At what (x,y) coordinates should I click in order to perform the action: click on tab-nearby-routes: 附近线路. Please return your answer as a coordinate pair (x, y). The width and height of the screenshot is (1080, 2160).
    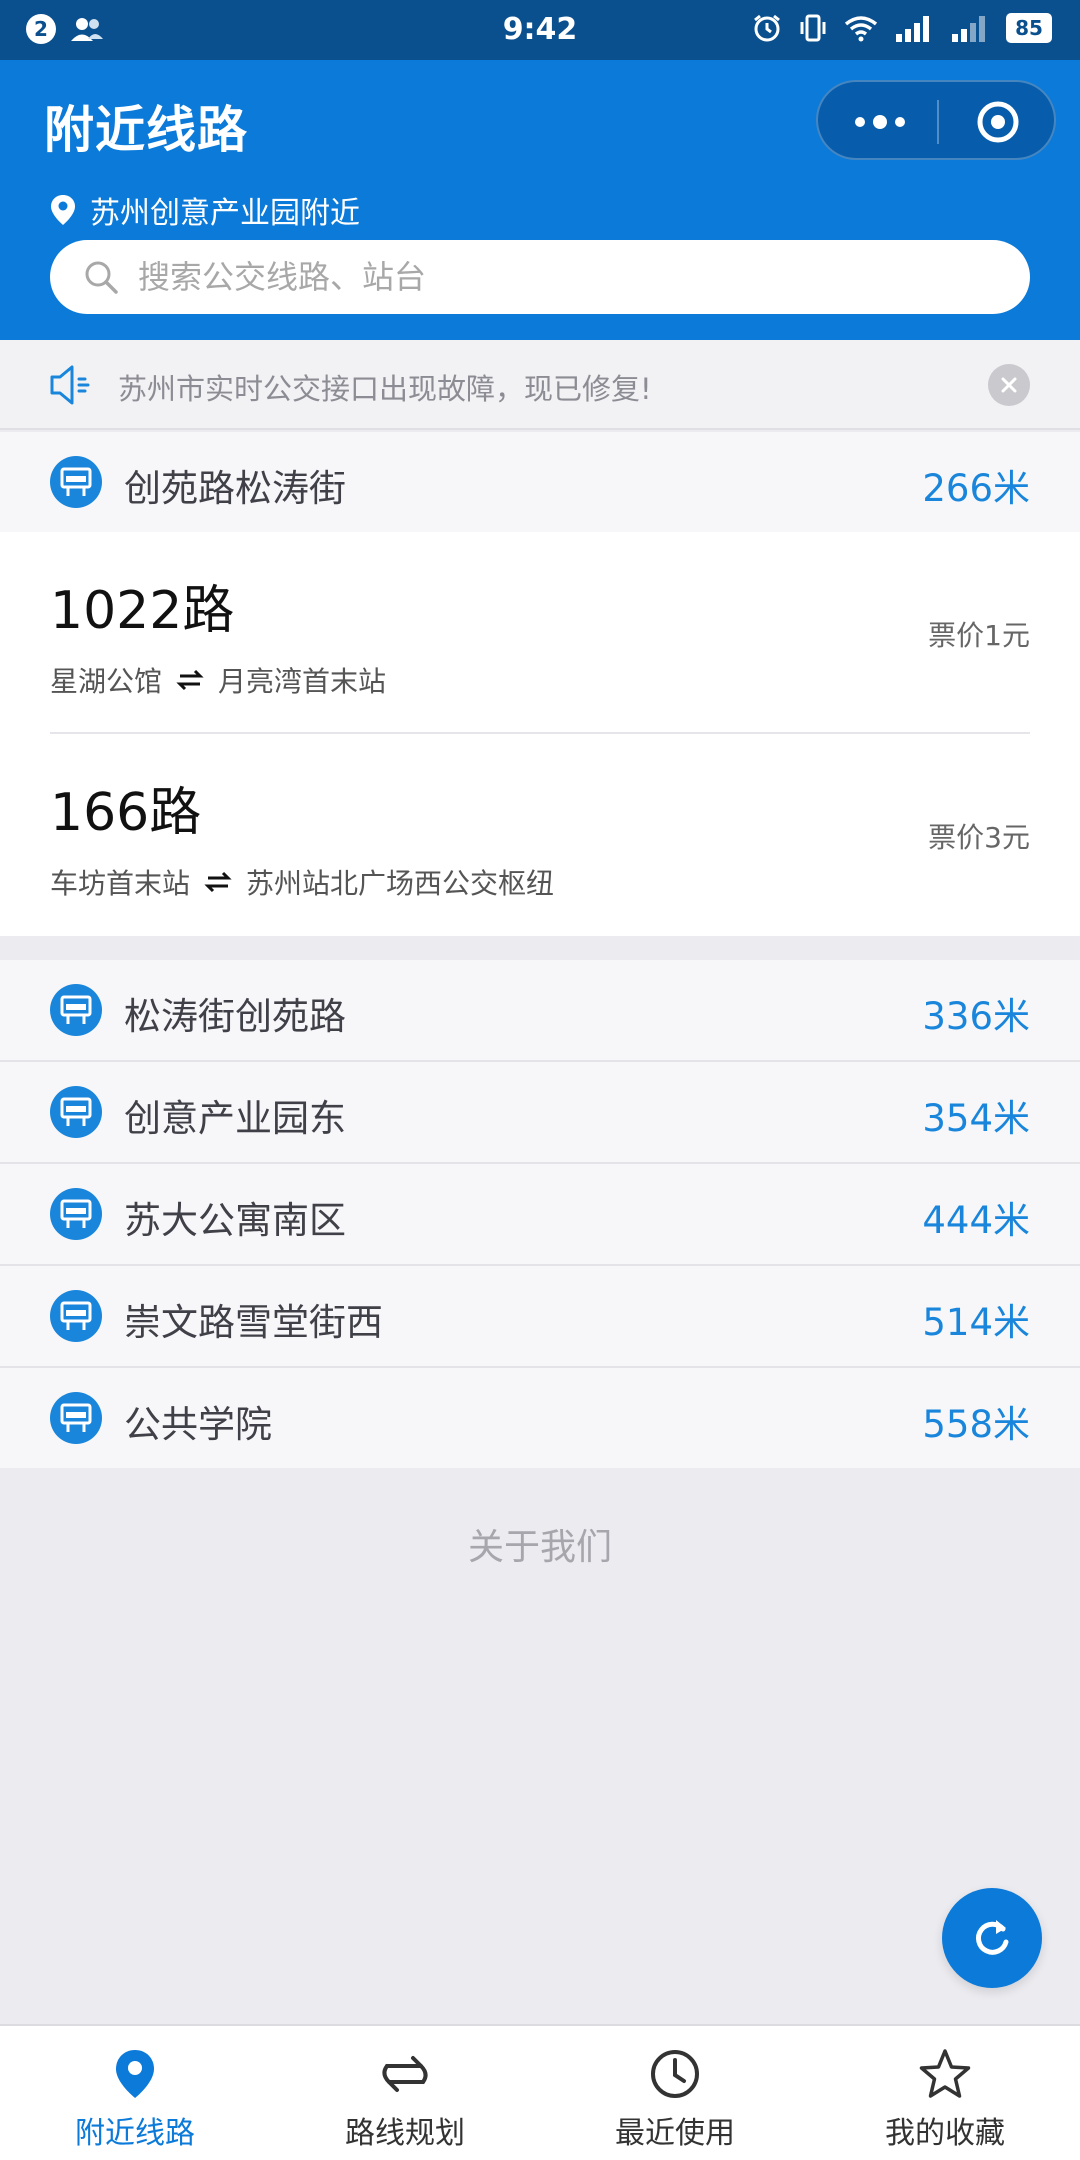
    Looking at the image, I should click on (135, 2093).